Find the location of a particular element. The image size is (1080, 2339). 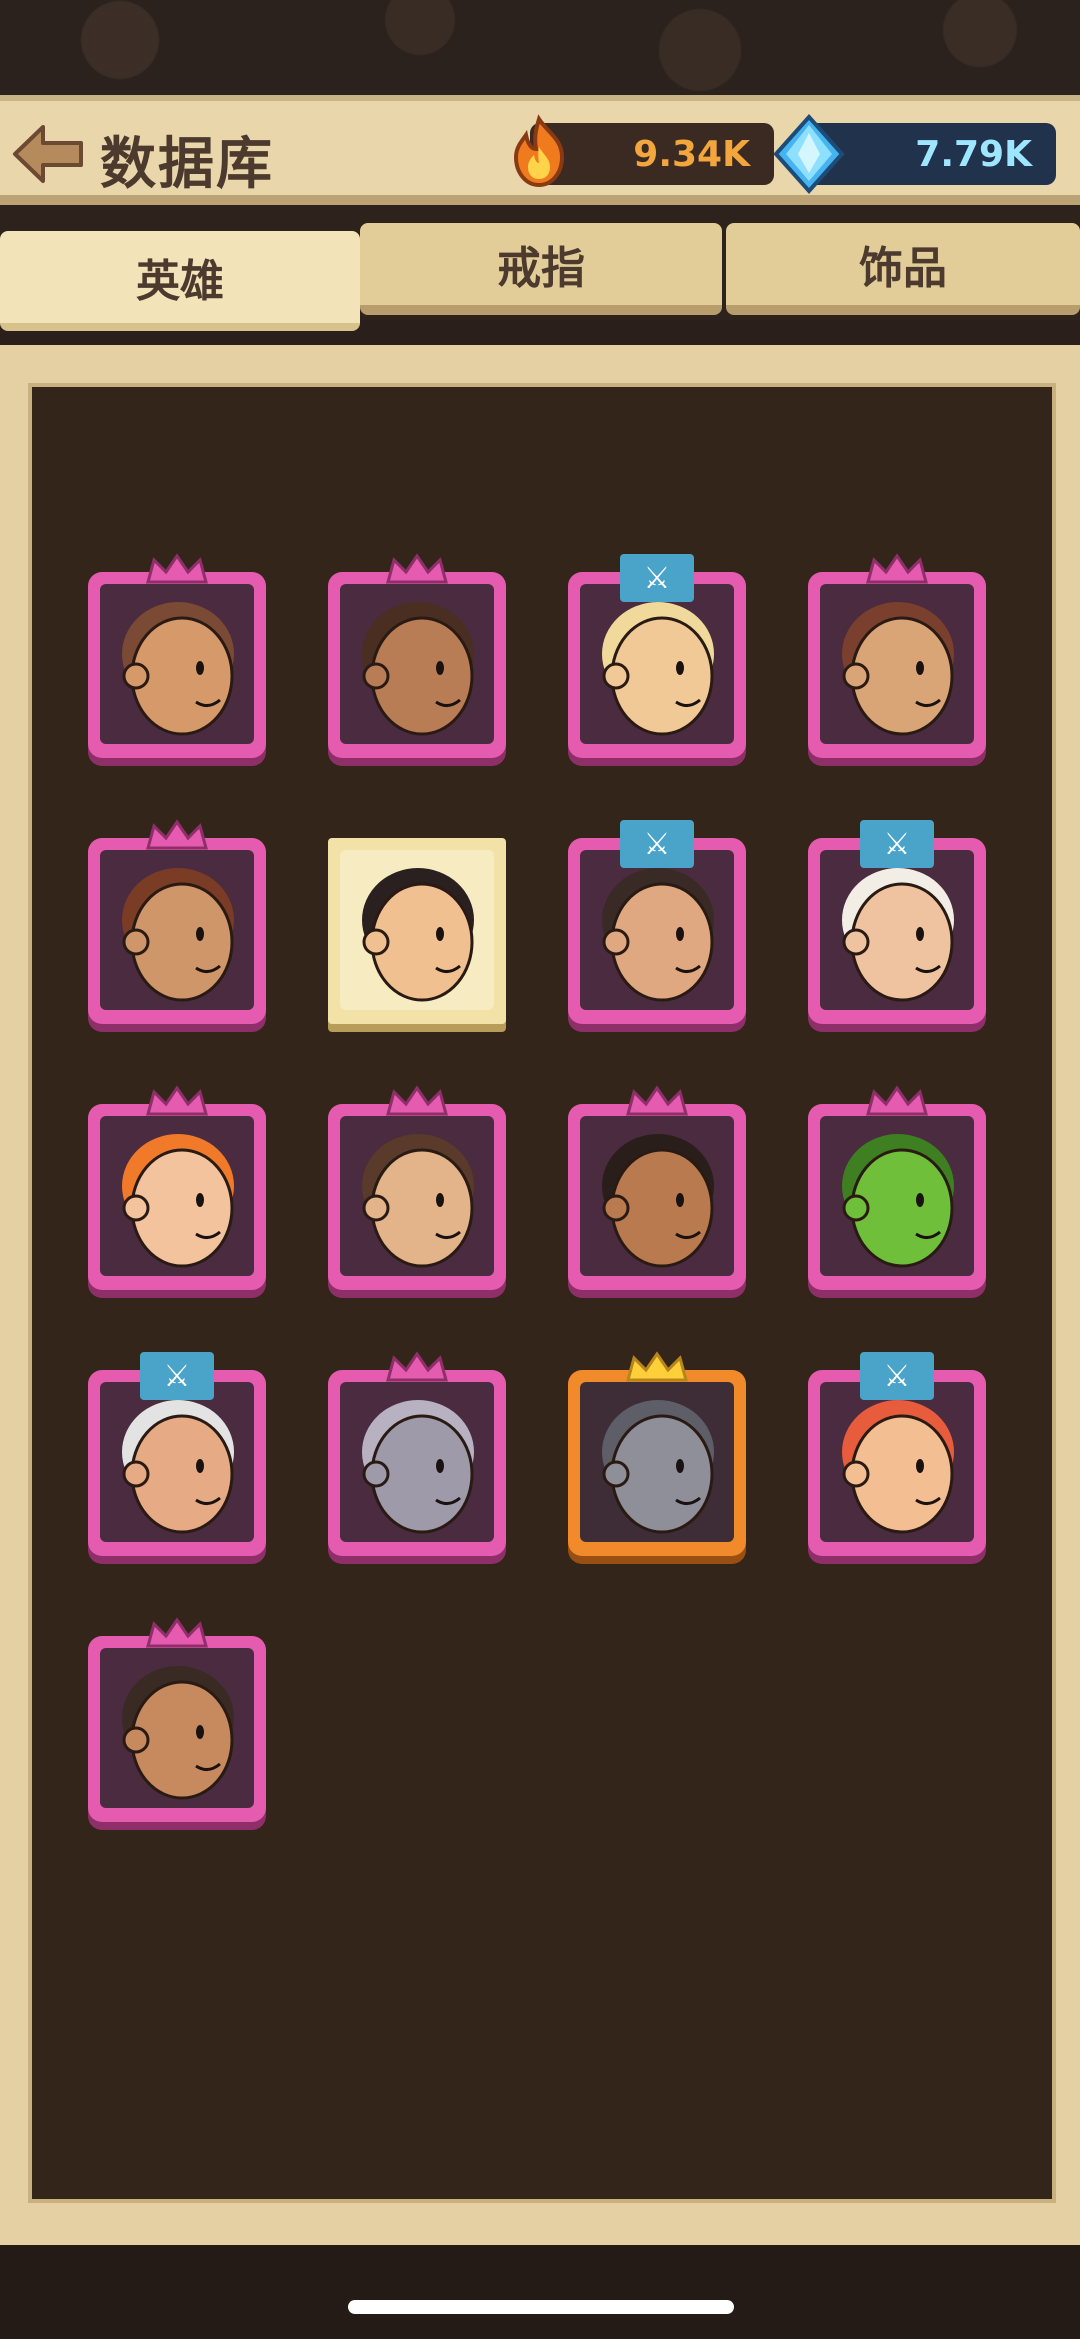

gold-amount: 9.34K is located at coordinates (691, 154).